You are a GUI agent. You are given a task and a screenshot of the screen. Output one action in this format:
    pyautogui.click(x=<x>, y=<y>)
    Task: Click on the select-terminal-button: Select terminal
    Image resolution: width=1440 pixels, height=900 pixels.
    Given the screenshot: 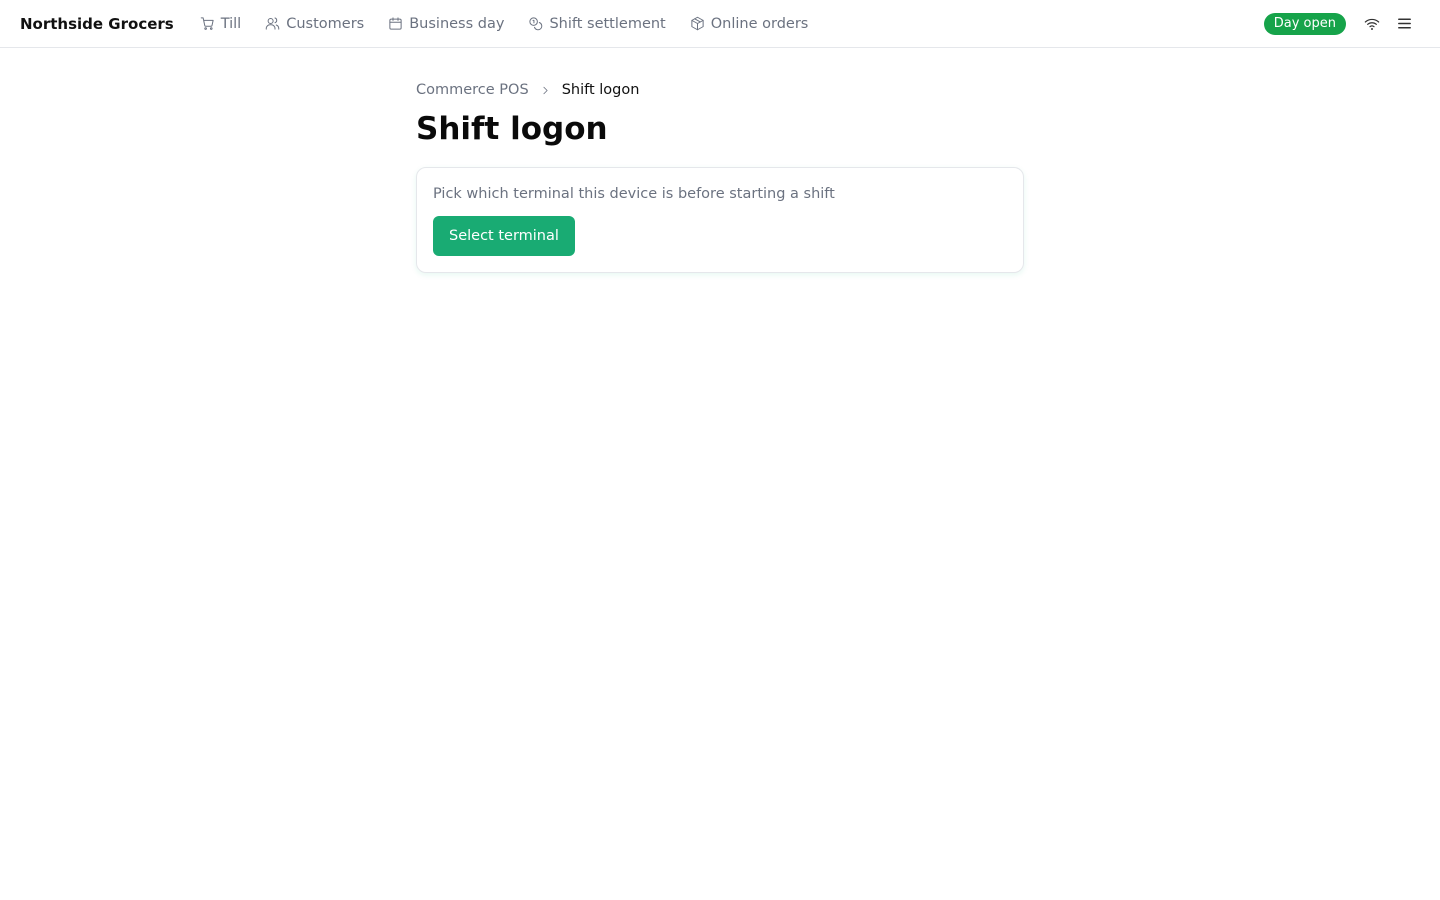 What is the action you would take?
    pyautogui.click(x=504, y=236)
    